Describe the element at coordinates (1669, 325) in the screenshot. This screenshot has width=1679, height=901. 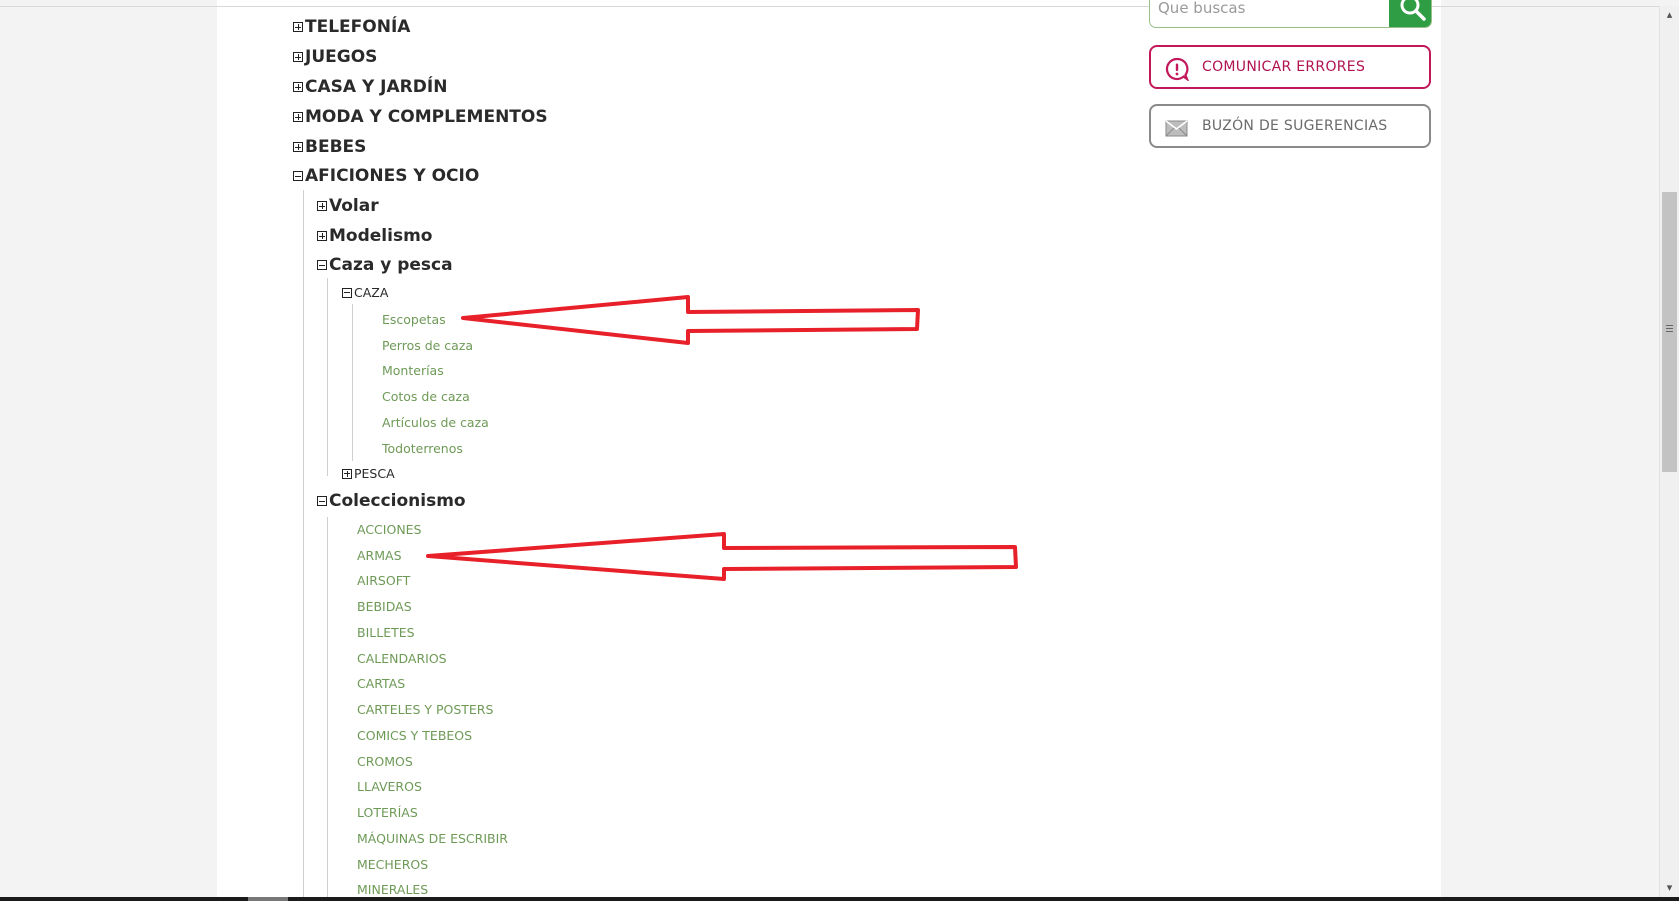
I see `grip-icon` at that location.